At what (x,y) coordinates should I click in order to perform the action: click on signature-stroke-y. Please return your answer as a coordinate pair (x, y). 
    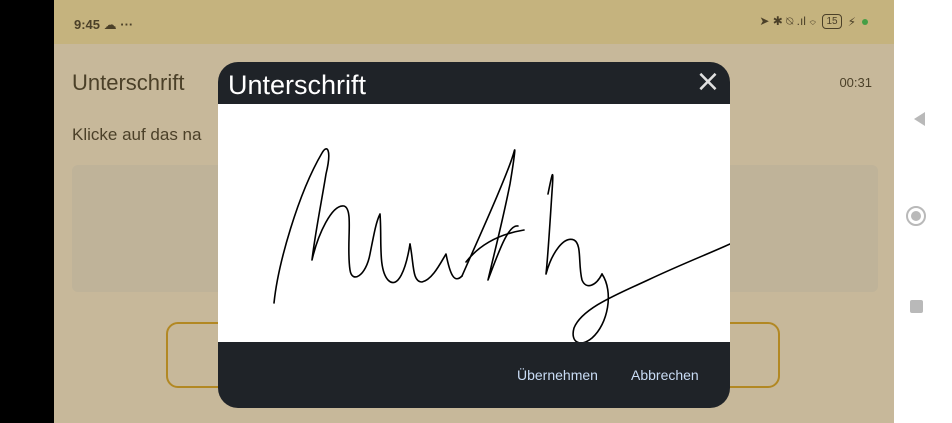
    Looking at the image, I should click on (651, 292).